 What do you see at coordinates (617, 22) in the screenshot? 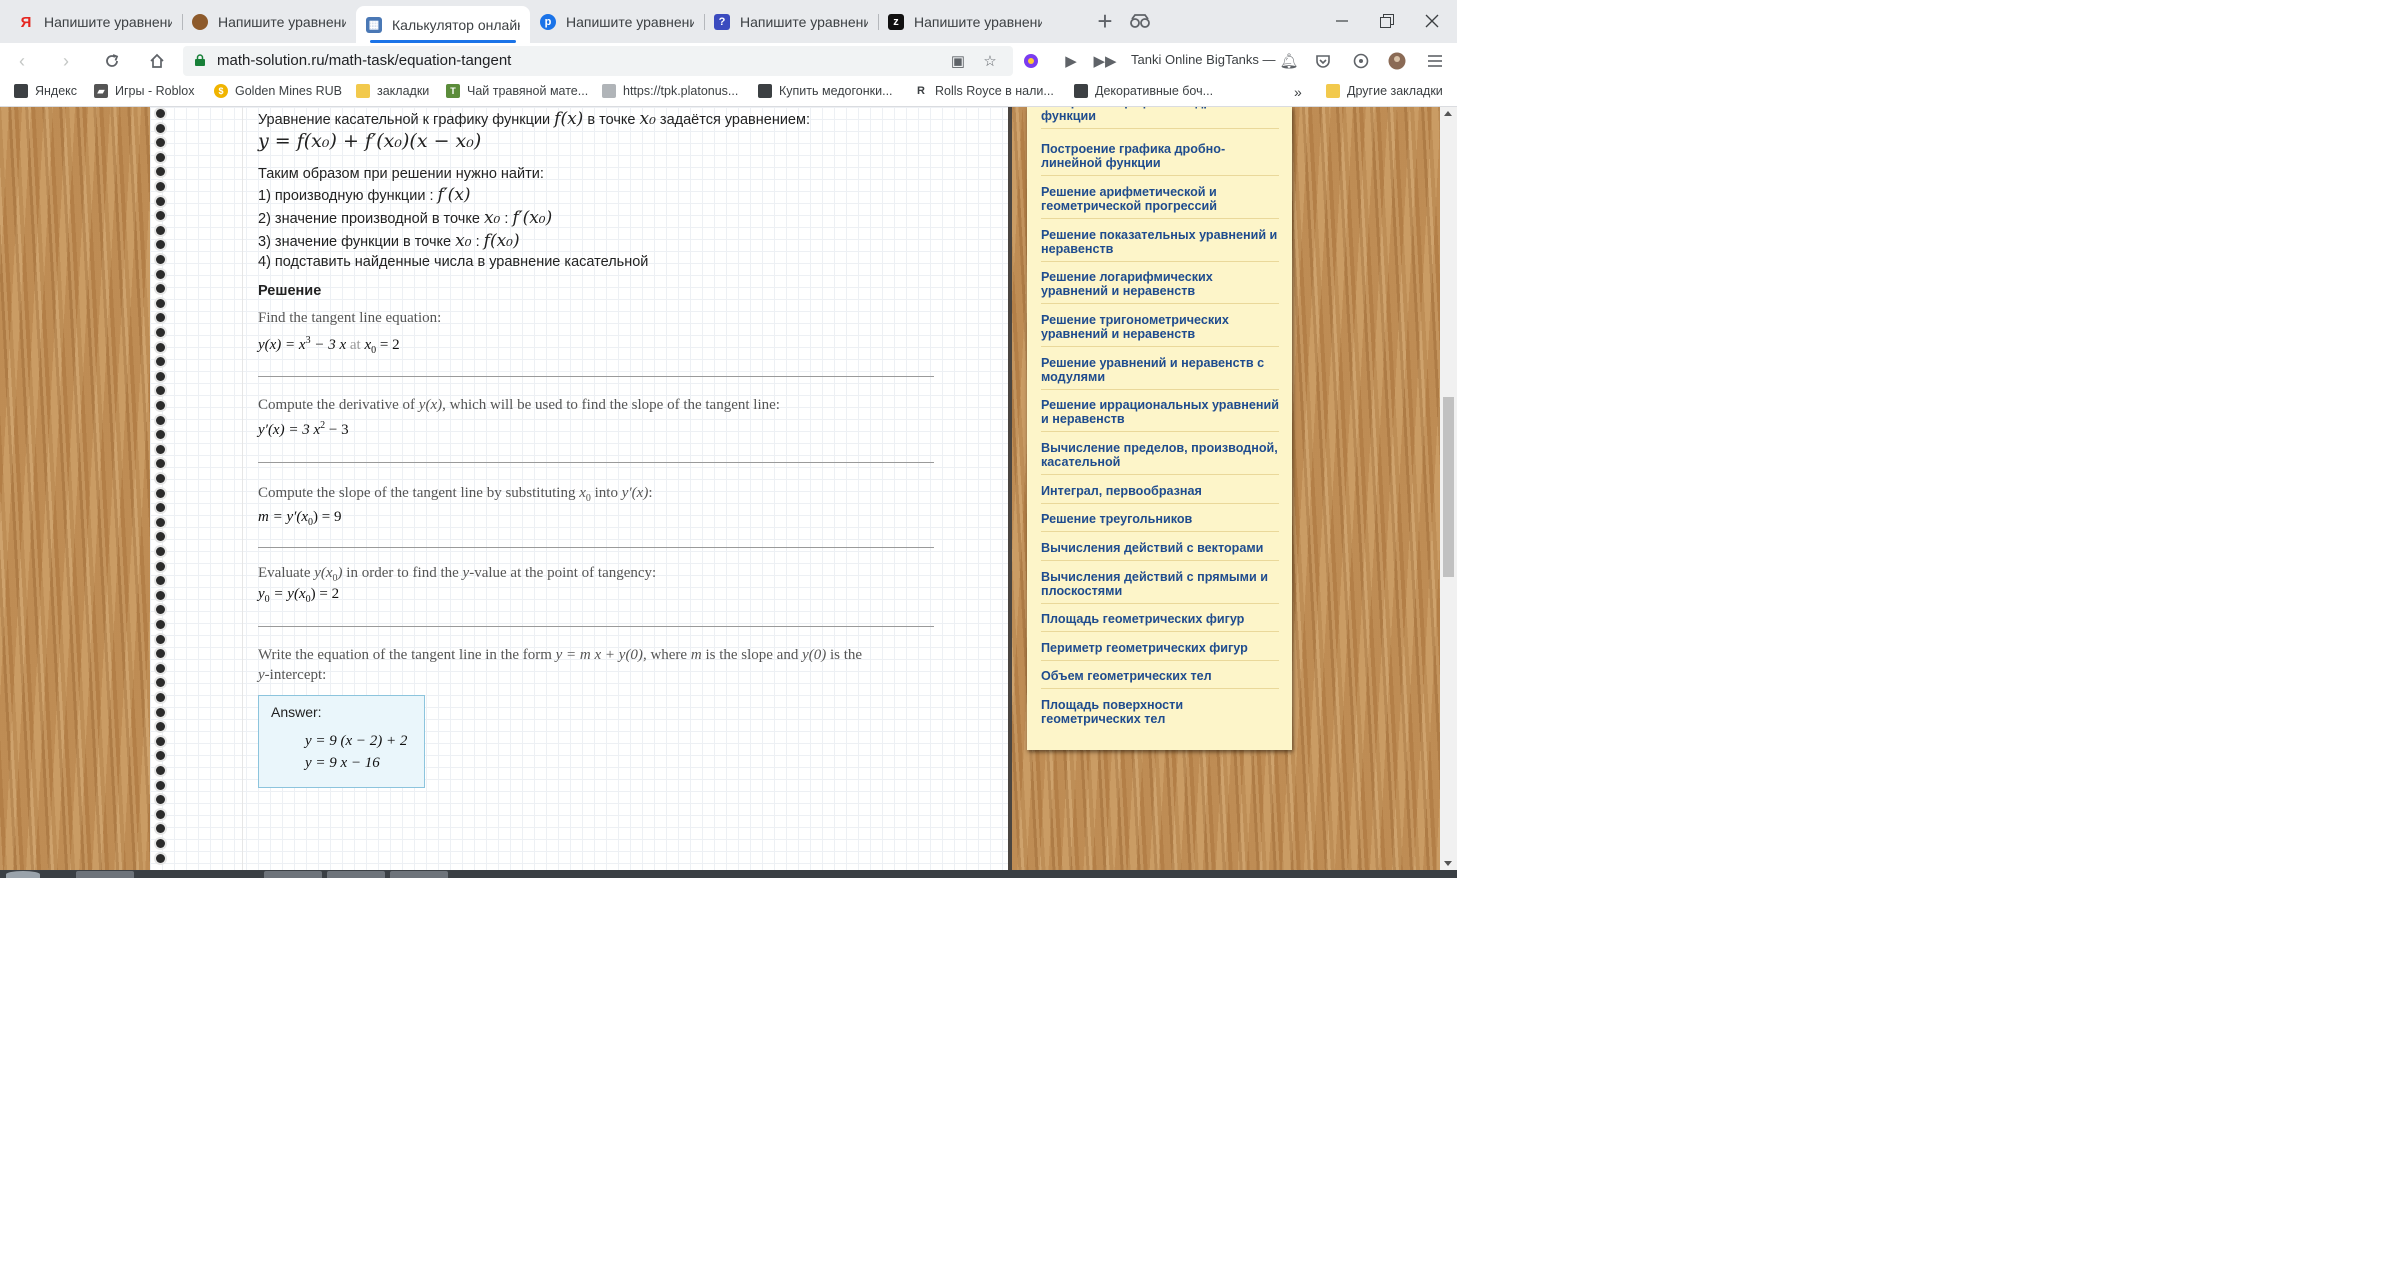
I see `tab-4: p Напишите уравнение` at bounding box center [617, 22].